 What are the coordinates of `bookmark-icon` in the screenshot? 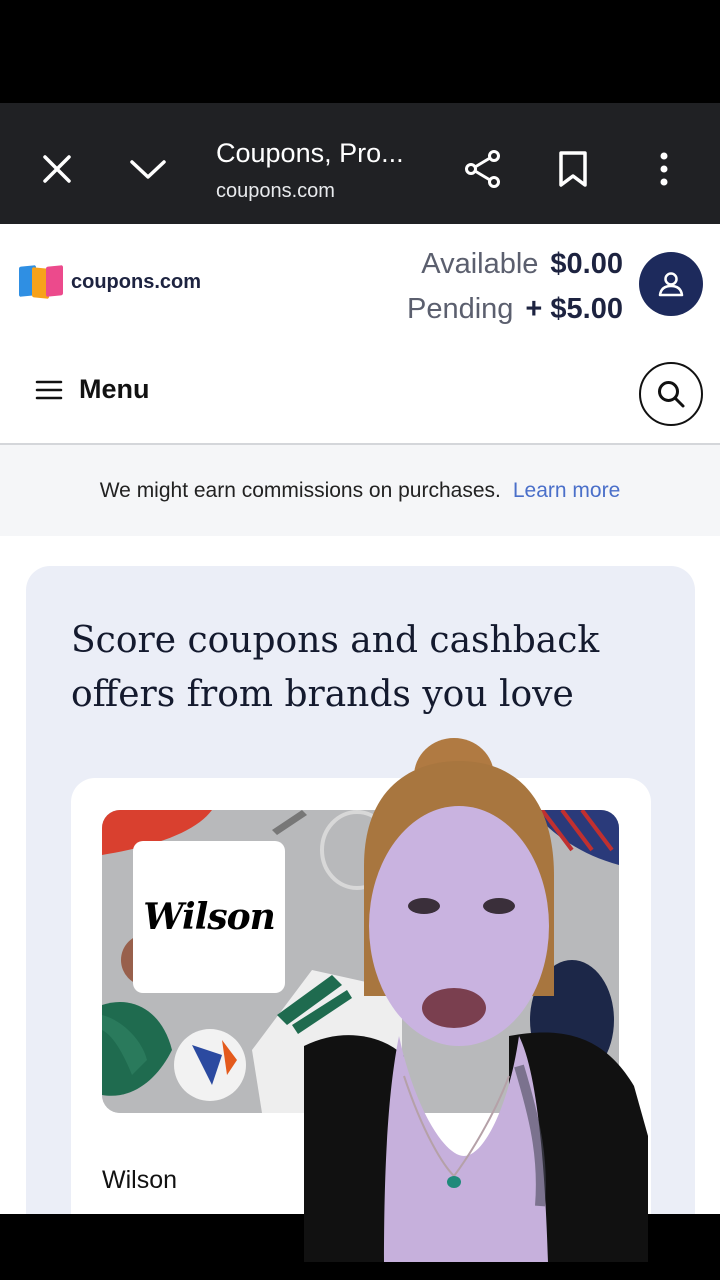 It's located at (573, 169).